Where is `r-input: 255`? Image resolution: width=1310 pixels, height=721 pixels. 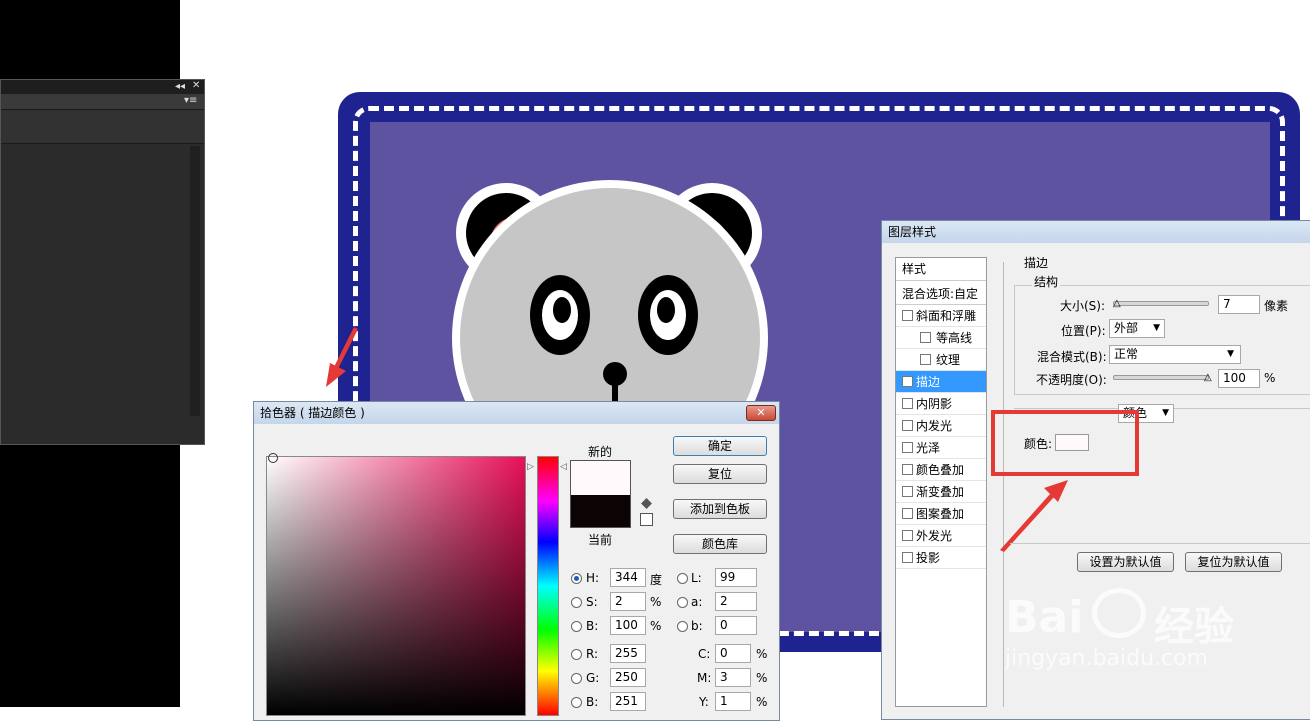 r-input: 255 is located at coordinates (628, 653).